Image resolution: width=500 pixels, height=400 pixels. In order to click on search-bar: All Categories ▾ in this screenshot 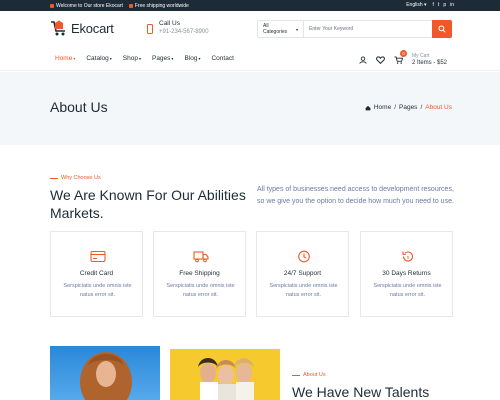, I will do `click(354, 29)`.